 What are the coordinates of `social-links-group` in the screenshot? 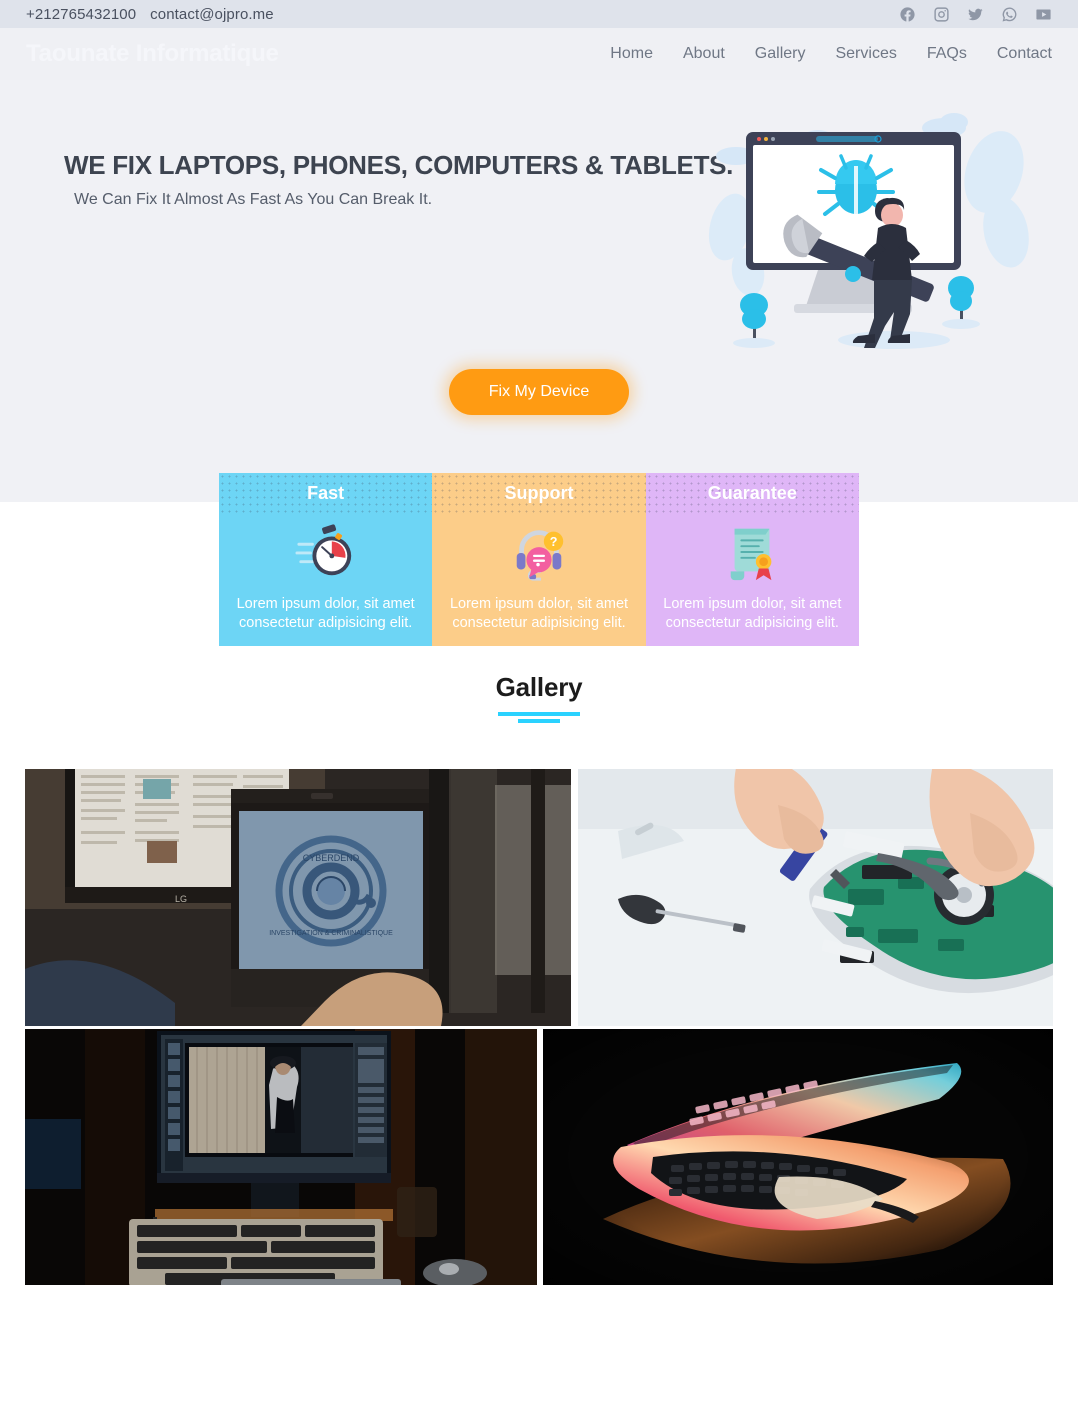 It's located at (975, 14).